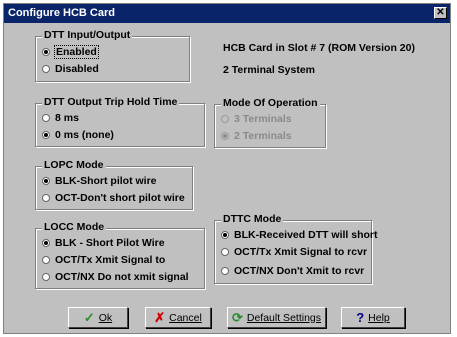 This screenshot has width=457, height=337. Describe the element at coordinates (379, 317) in the screenshot. I see `help-label: Help` at that location.